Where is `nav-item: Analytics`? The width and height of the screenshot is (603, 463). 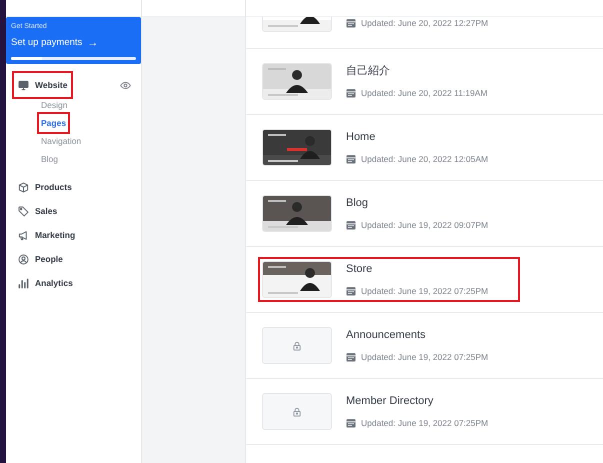 nav-item: Analytics is located at coordinates (45, 283).